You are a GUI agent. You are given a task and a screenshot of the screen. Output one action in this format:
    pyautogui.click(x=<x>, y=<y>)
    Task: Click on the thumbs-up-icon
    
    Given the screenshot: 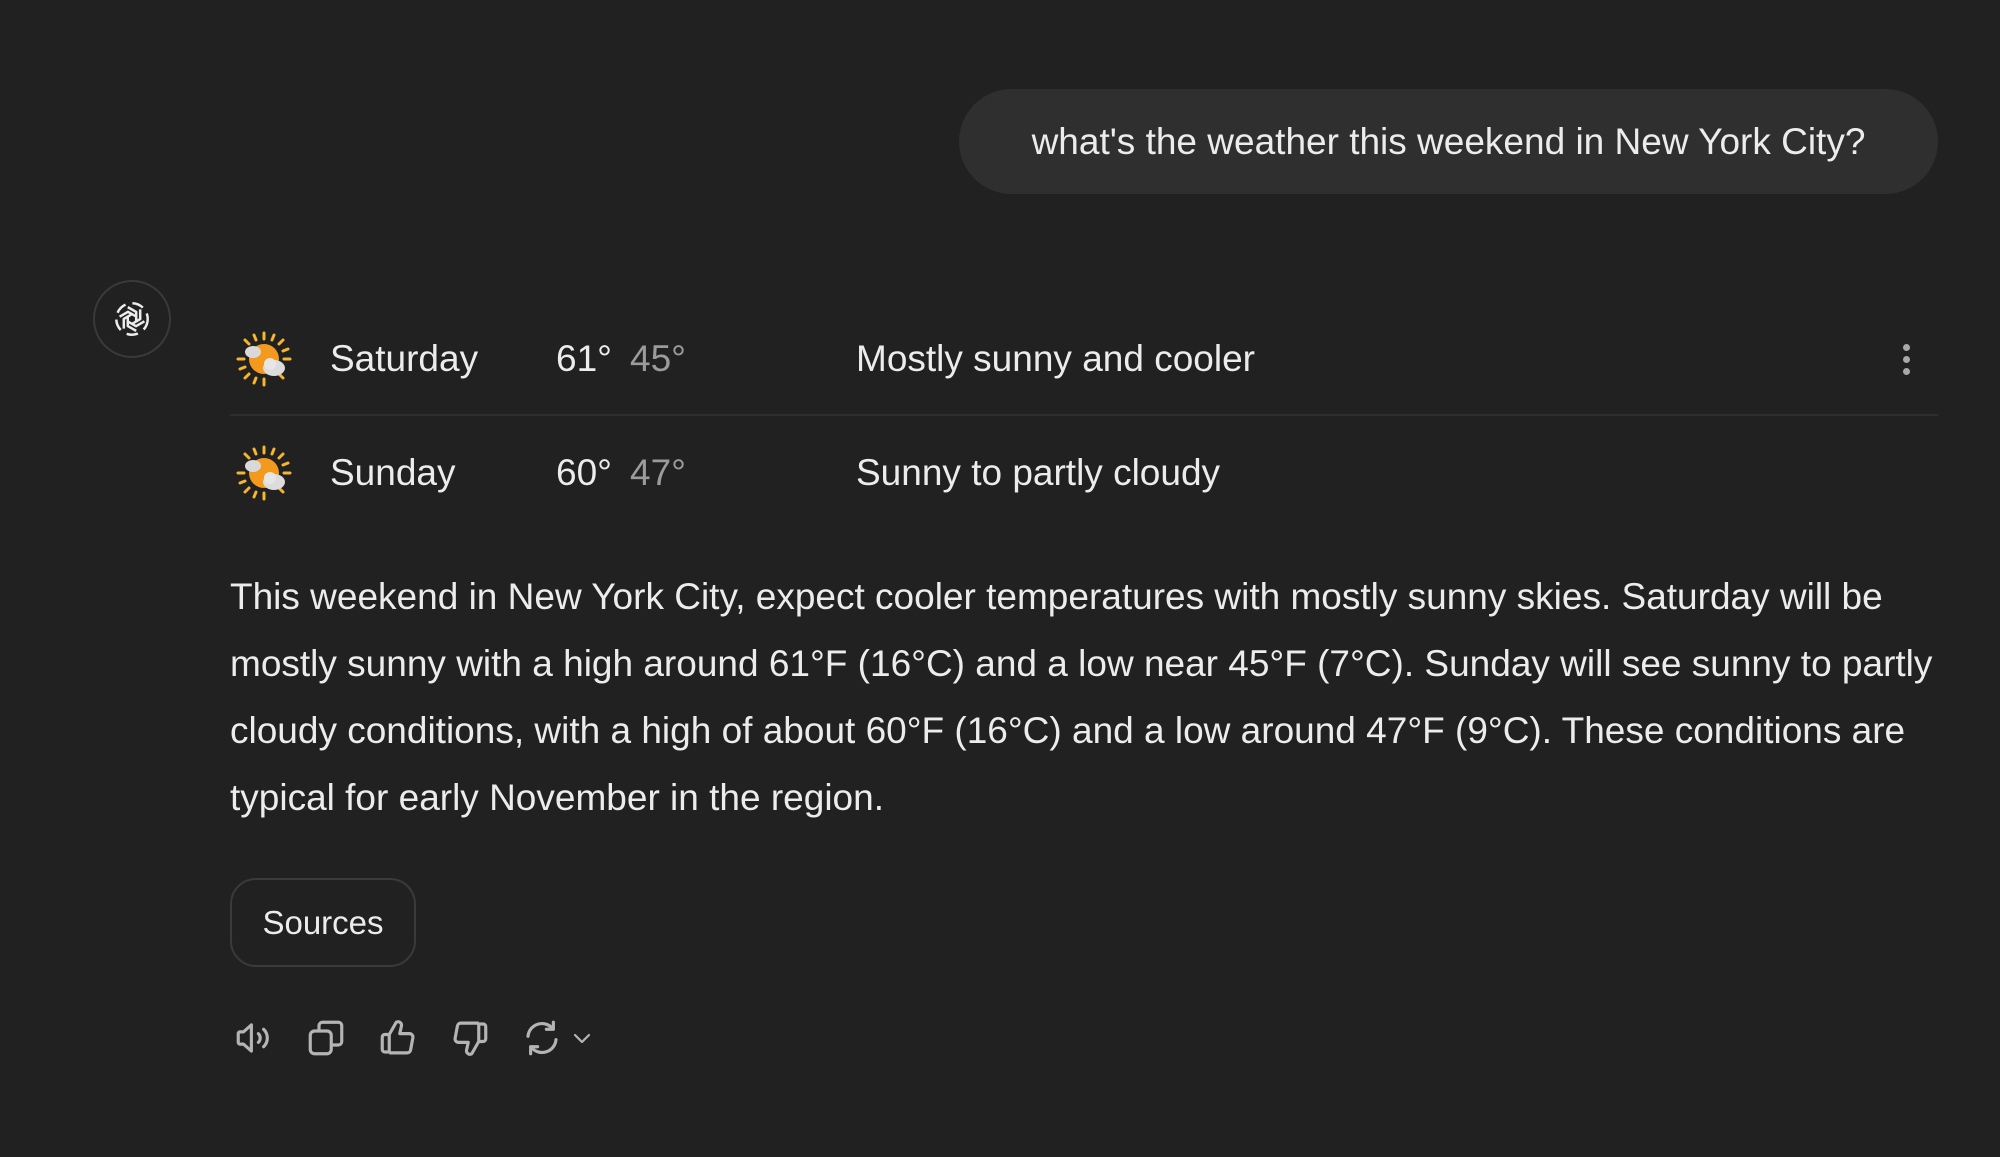 What is the action you would take?
    pyautogui.click(x=397, y=1037)
    